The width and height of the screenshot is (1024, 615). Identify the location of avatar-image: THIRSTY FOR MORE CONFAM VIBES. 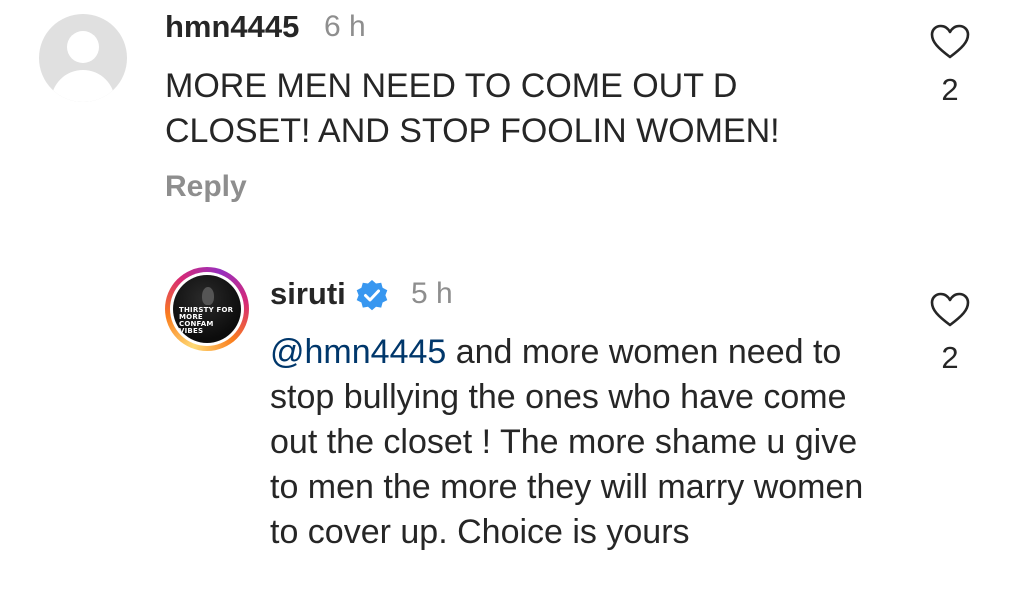
(207, 309).